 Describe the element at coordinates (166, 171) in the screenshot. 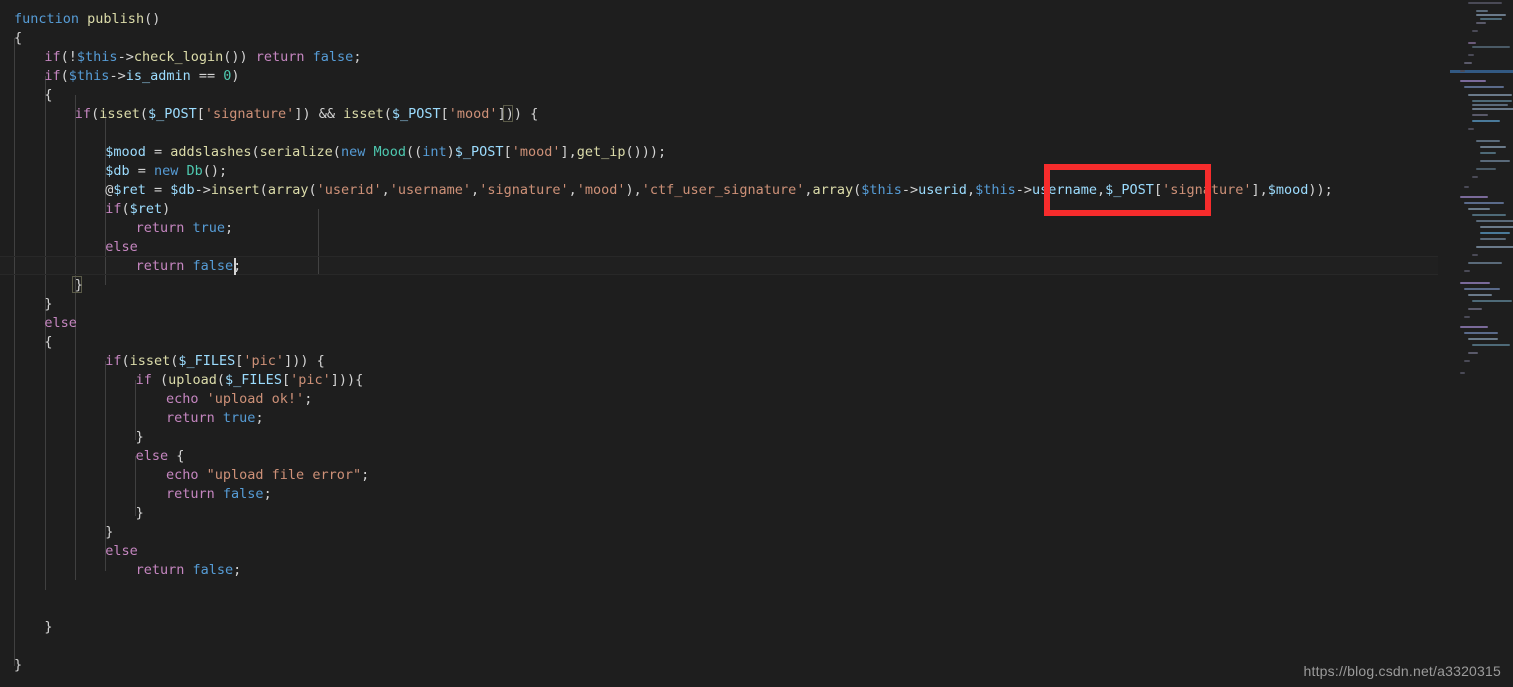

I see `code-line: $db = new Db();` at that location.